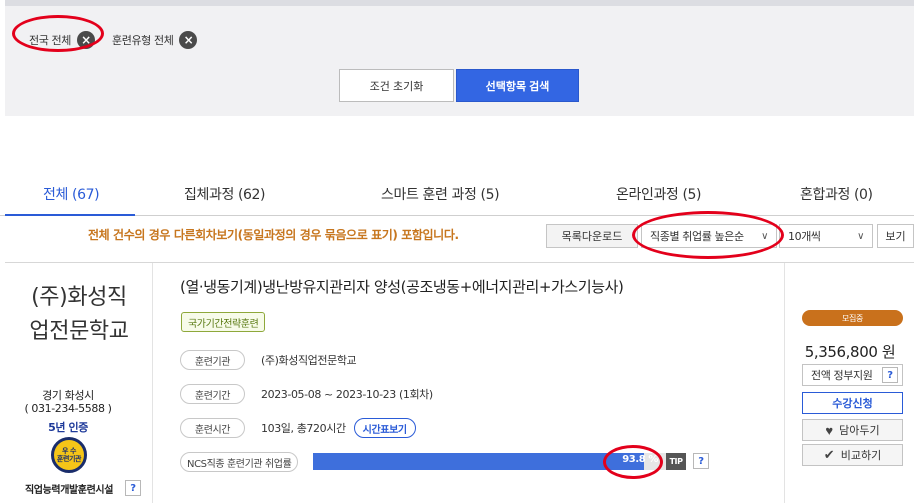 This screenshot has width=914, height=503. Describe the element at coordinates (517, 85) in the screenshot. I see `search-selected-button: 선택항목 검색` at that location.